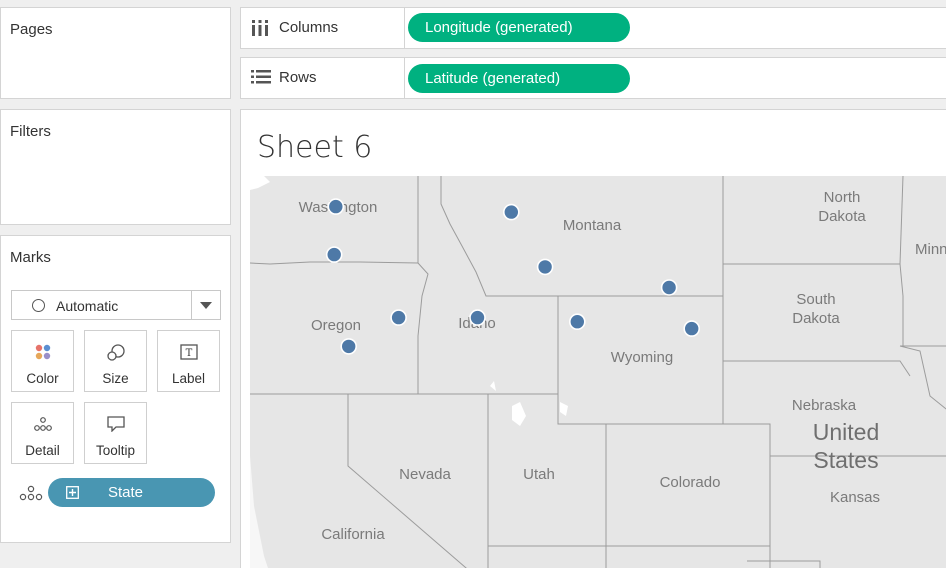 This screenshot has height=568, width=946. What do you see at coordinates (519, 78) in the screenshot?
I see `latitude-pill: Latitude (generated)` at bounding box center [519, 78].